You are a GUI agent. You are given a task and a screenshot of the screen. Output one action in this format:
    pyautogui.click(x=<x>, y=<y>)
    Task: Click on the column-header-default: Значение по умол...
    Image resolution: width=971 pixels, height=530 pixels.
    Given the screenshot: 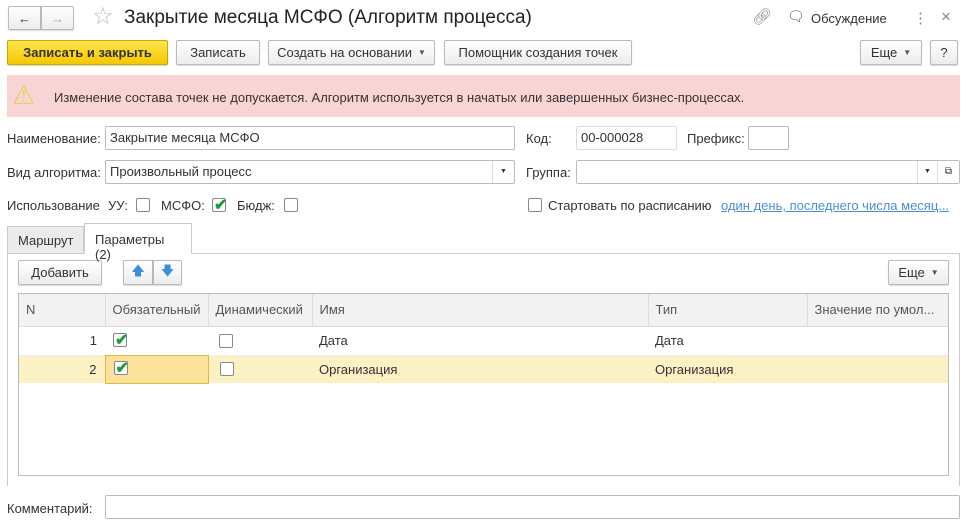 What is the action you would take?
    pyautogui.click(x=877, y=310)
    